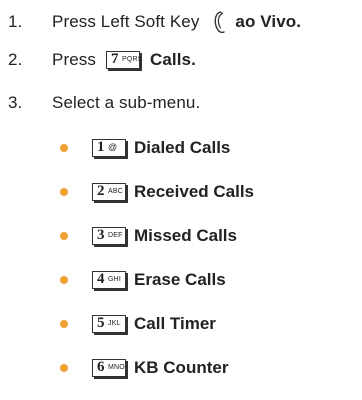  I want to click on step-3: 3. Select a sub-menu., so click(104, 103).